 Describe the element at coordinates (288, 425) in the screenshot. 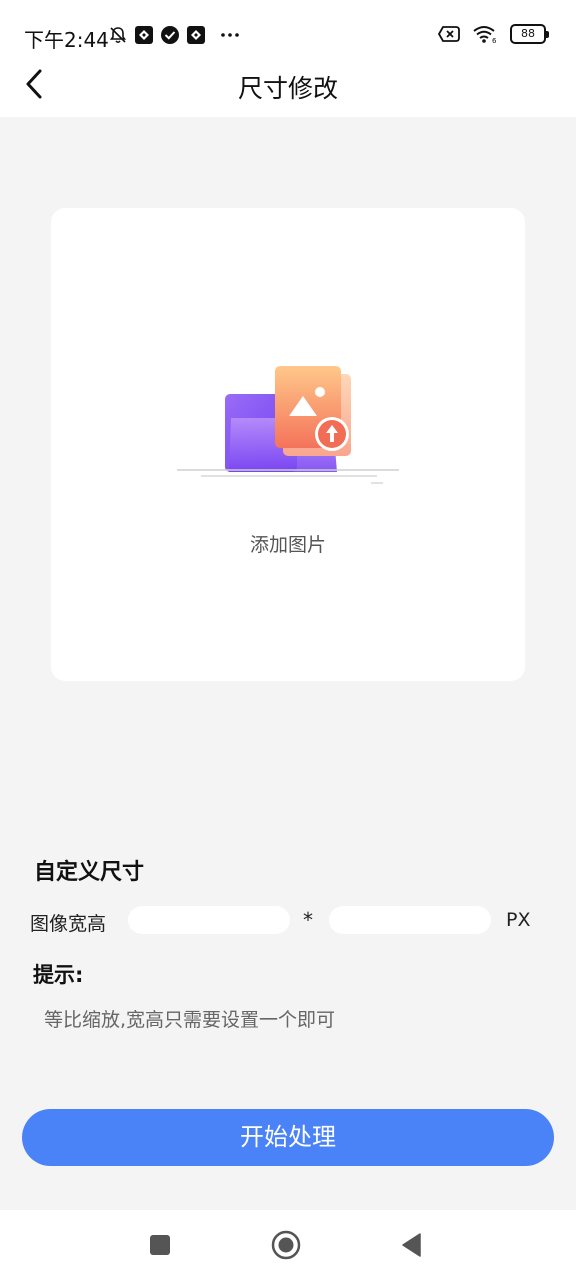

I see `folder-image-upload-illustration` at that location.